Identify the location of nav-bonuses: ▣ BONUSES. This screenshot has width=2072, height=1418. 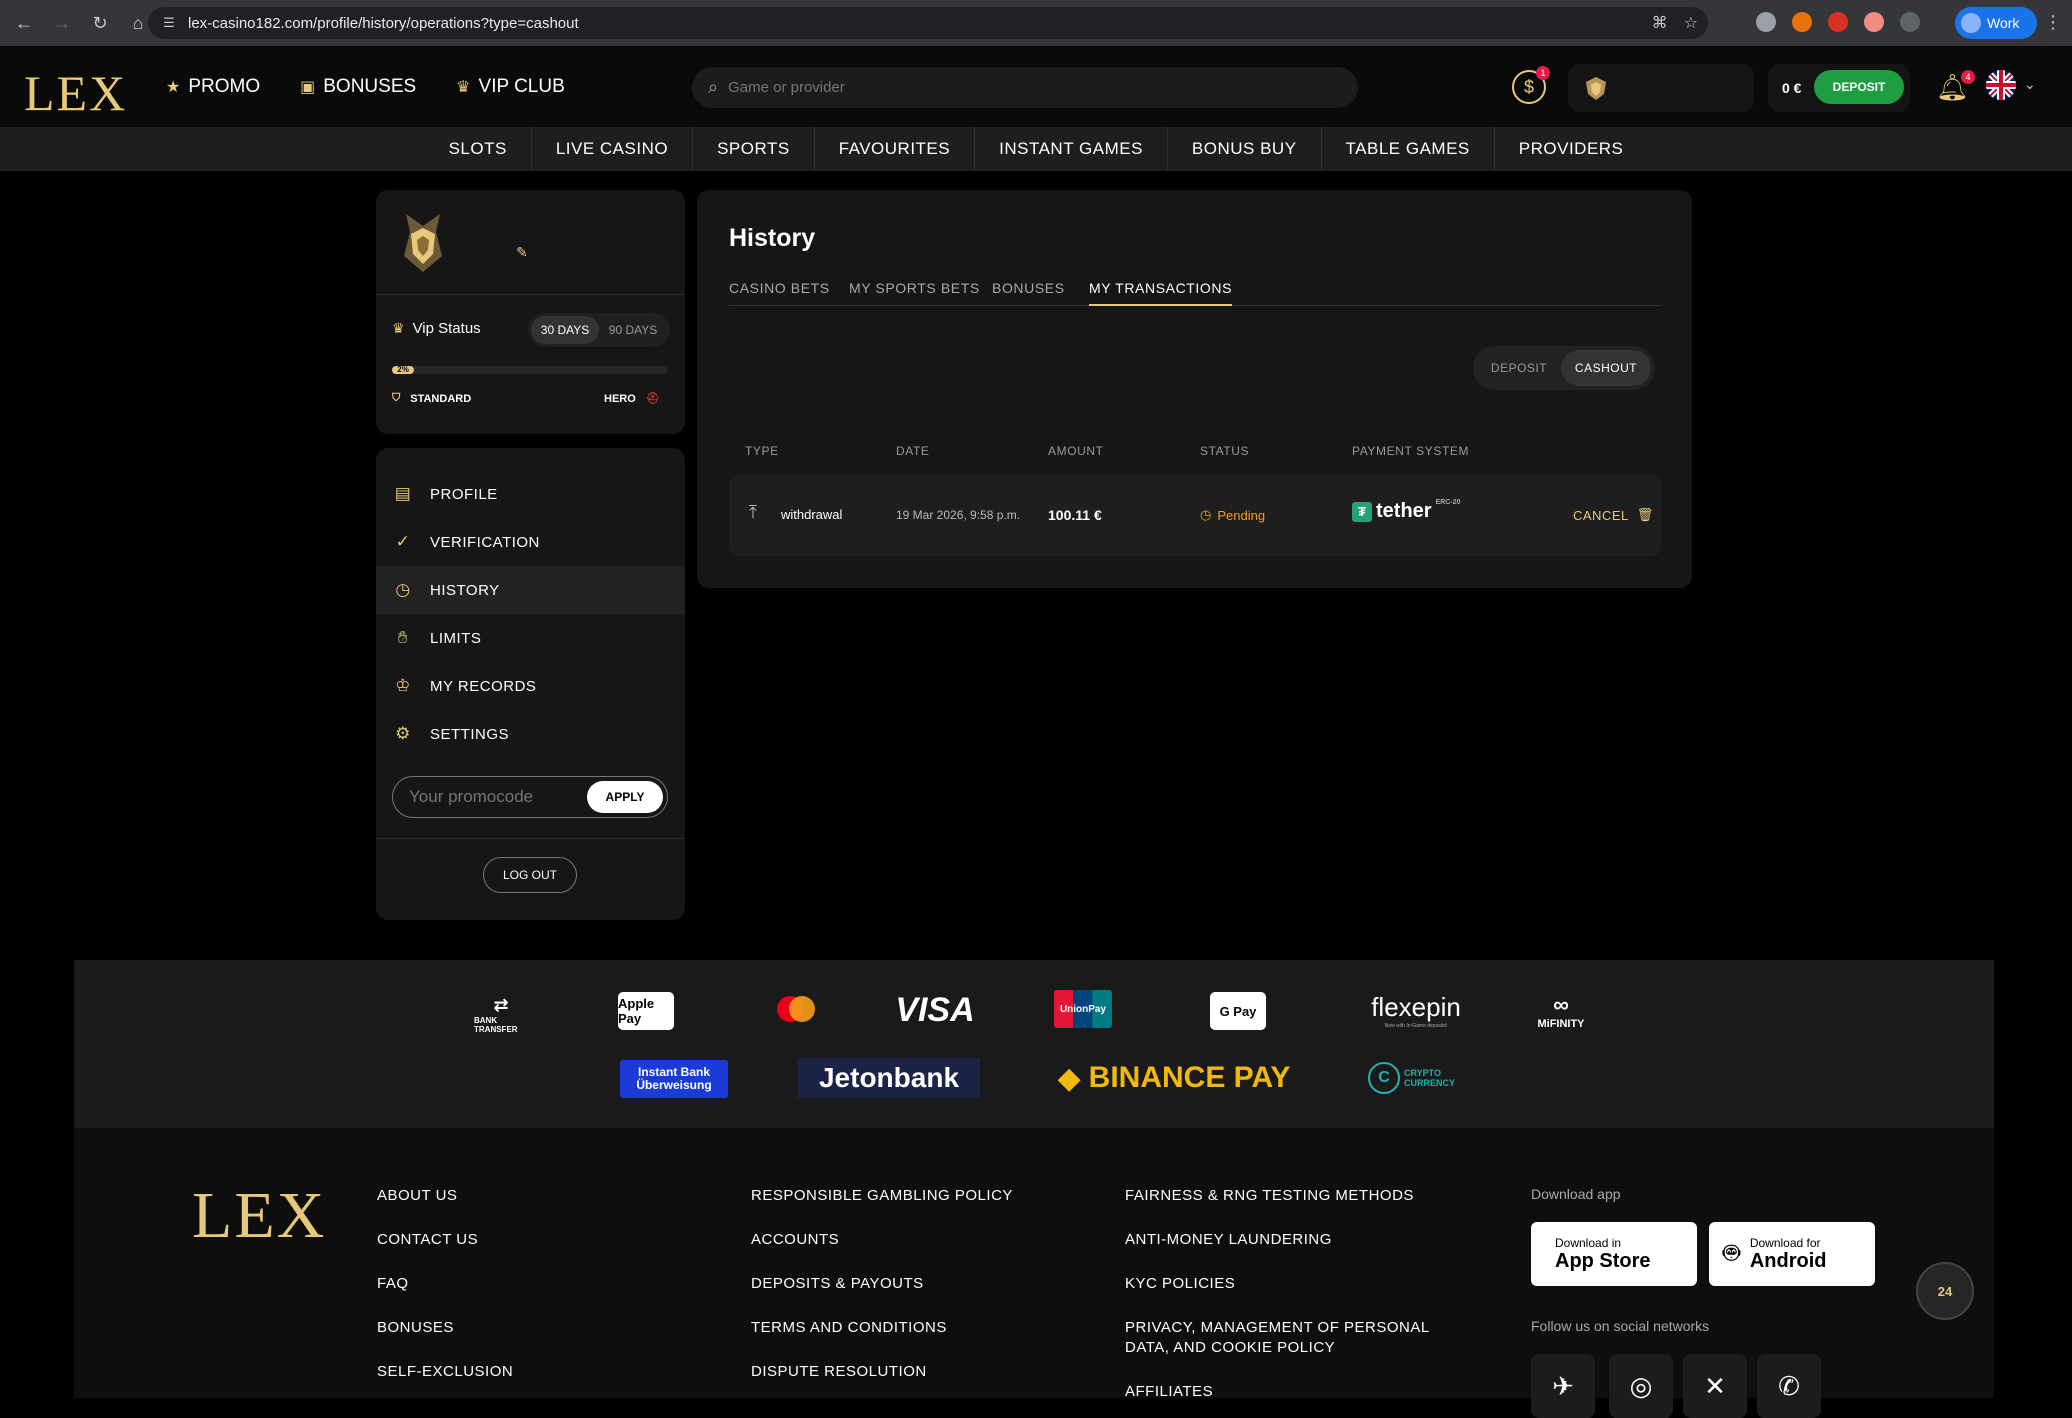
(358, 87).